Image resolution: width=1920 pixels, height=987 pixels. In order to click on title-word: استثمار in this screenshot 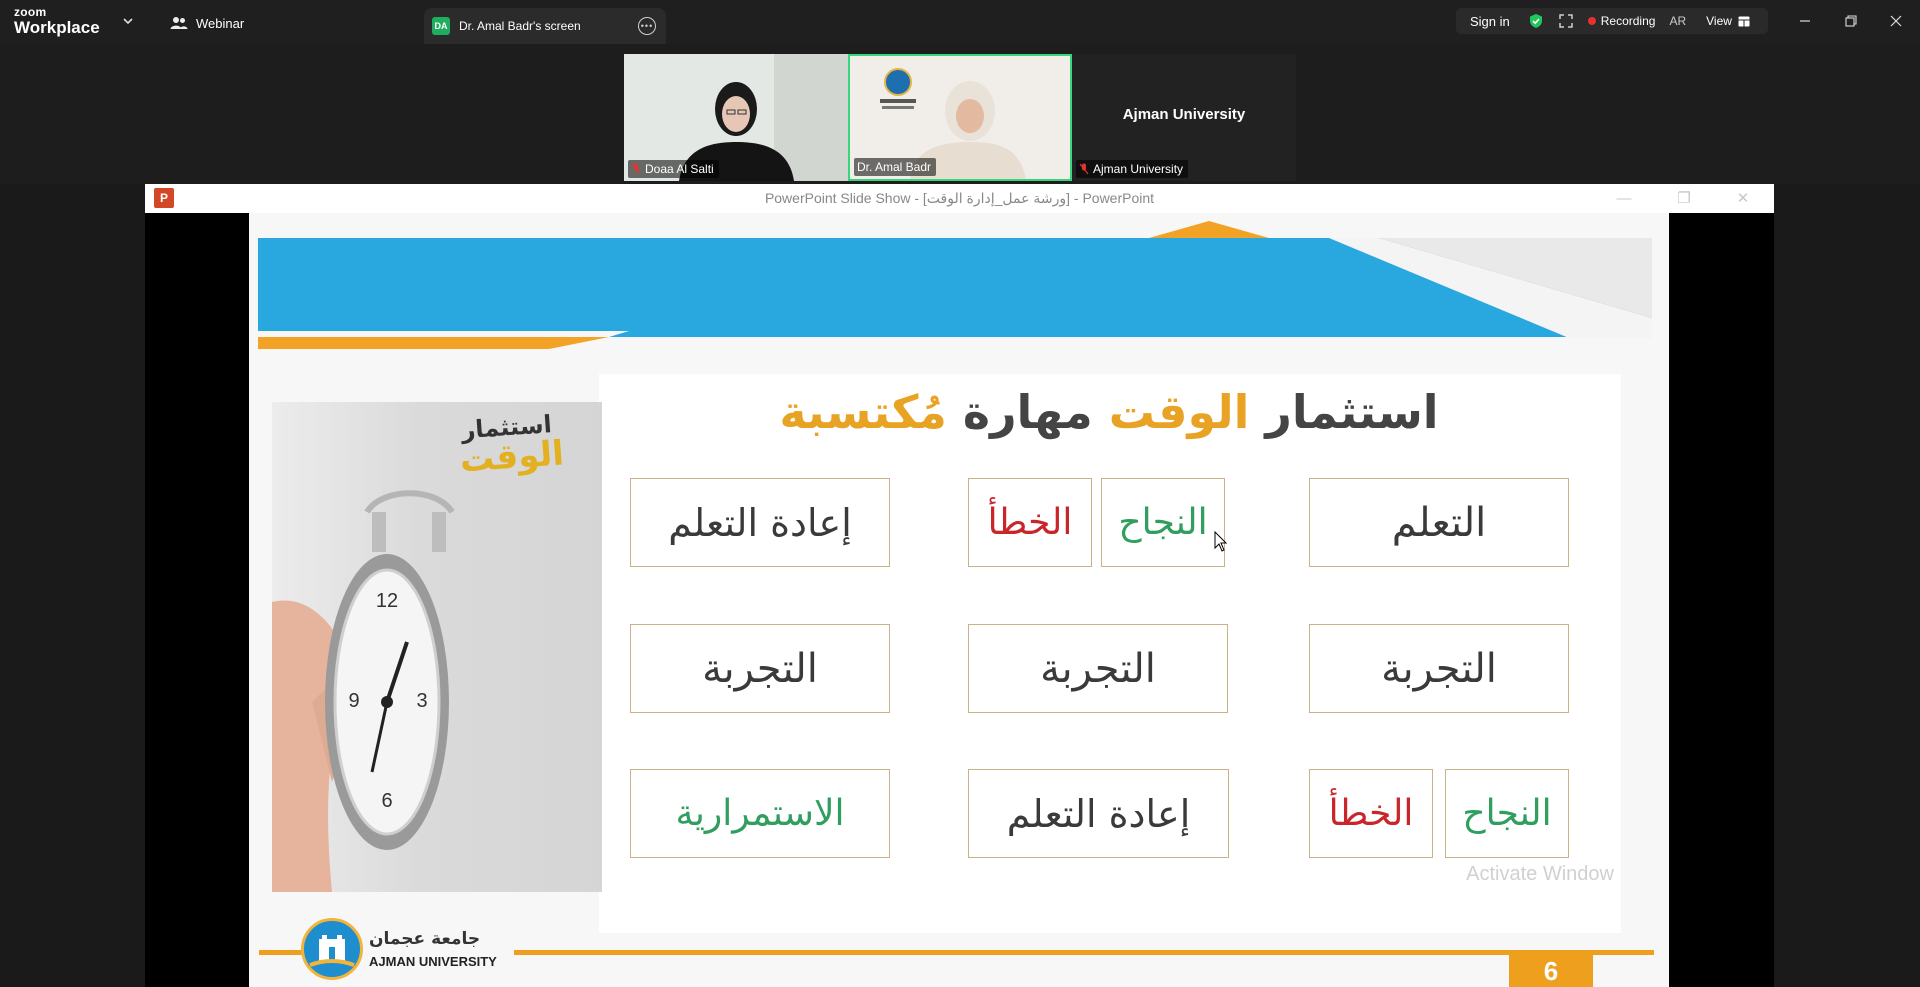, I will do `click(1352, 412)`.